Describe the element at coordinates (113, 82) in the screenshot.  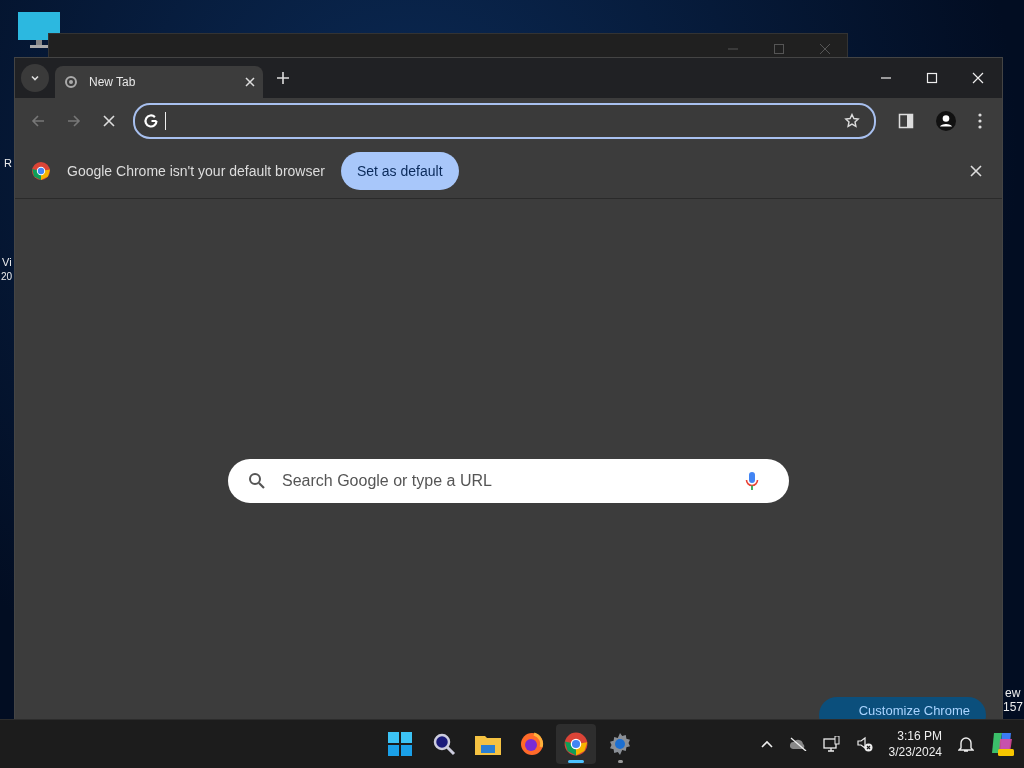
I see `tab-title: New Tab` at that location.